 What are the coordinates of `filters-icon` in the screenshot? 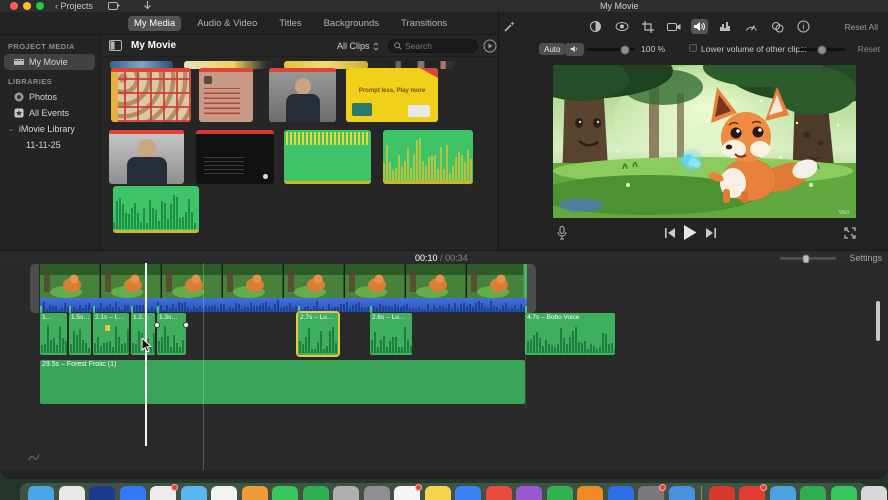 It's located at (777, 26).